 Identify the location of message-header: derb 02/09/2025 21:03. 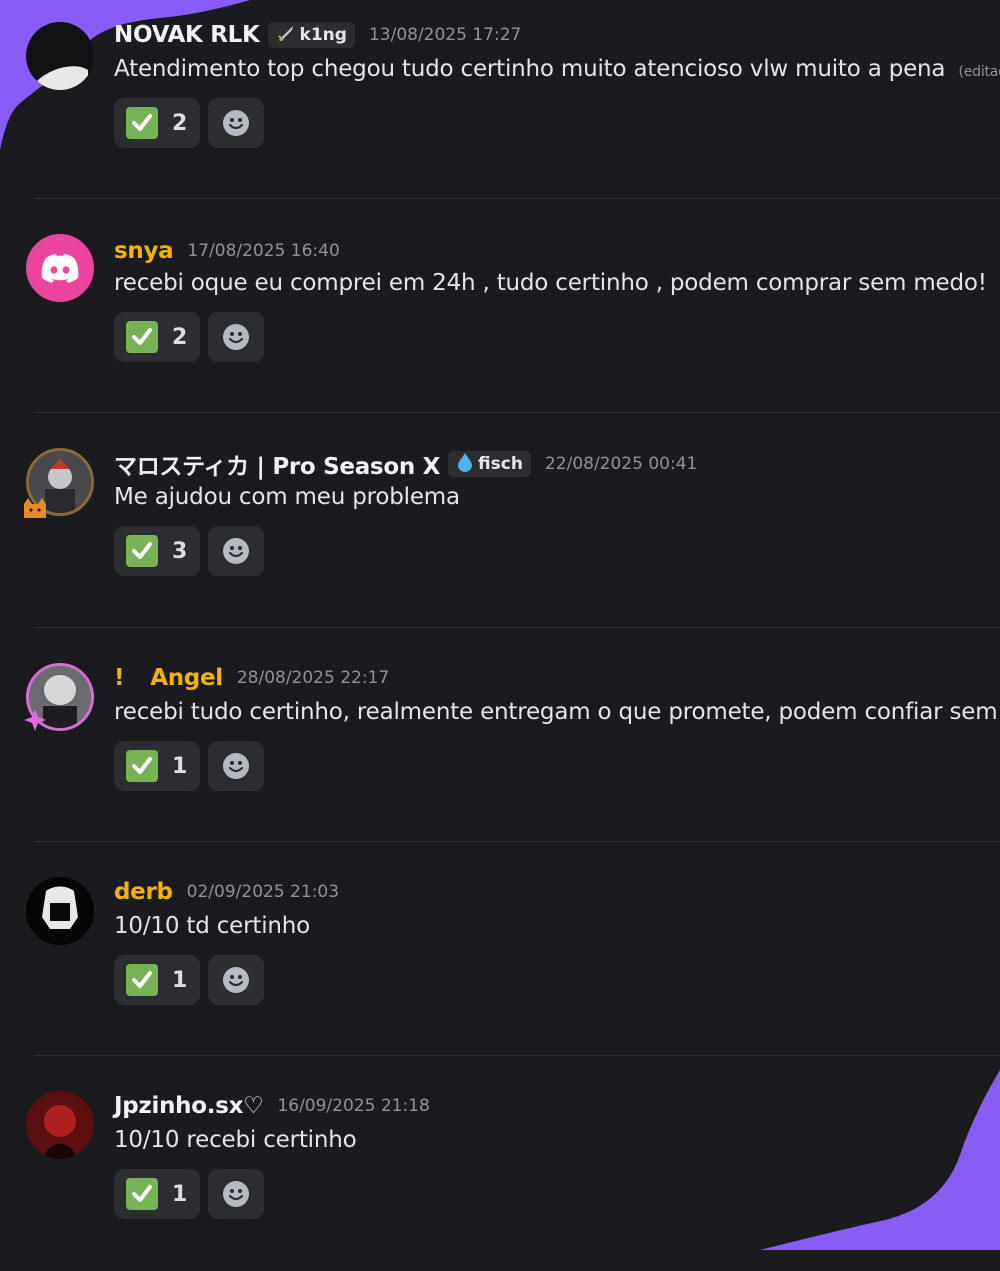
(226, 892).